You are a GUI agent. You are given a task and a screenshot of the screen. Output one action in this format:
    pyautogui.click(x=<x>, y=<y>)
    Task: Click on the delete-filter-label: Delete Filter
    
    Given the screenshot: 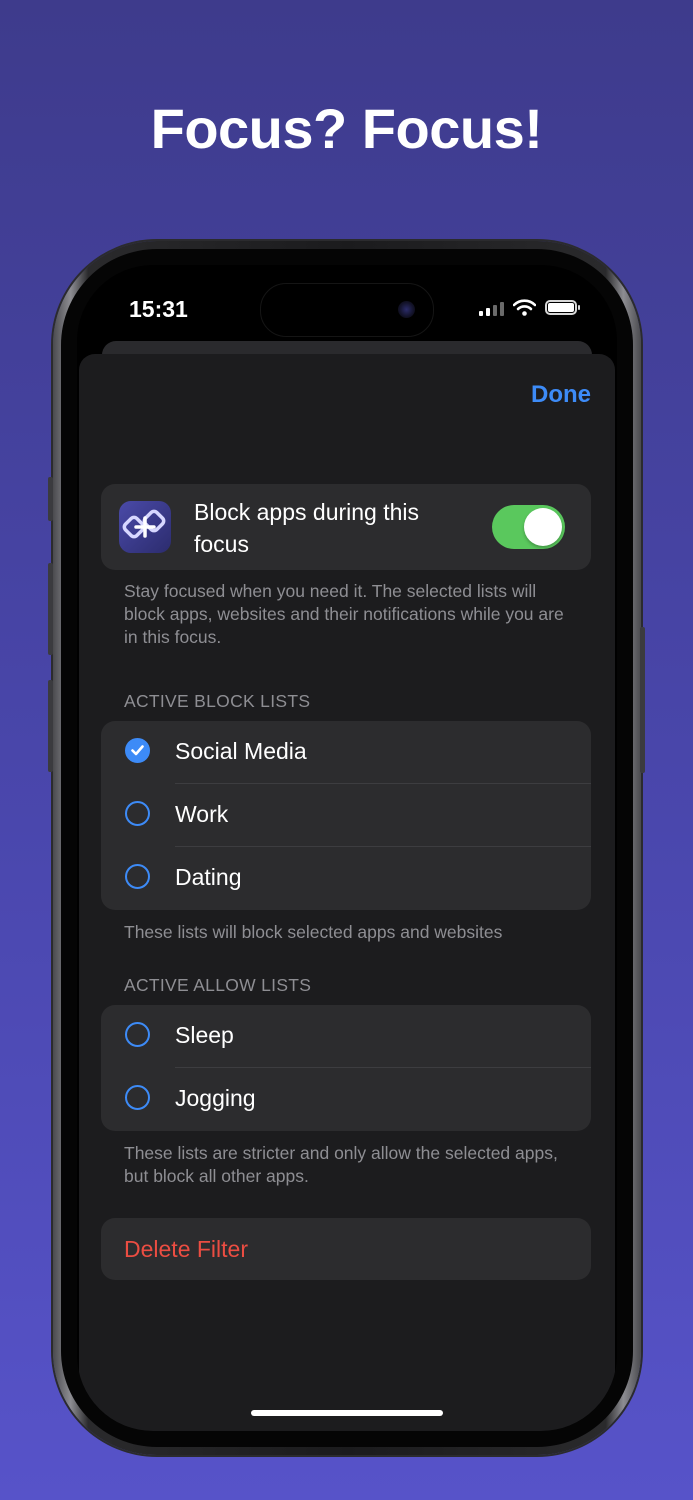 What is the action you would take?
    pyautogui.click(x=186, y=1249)
    